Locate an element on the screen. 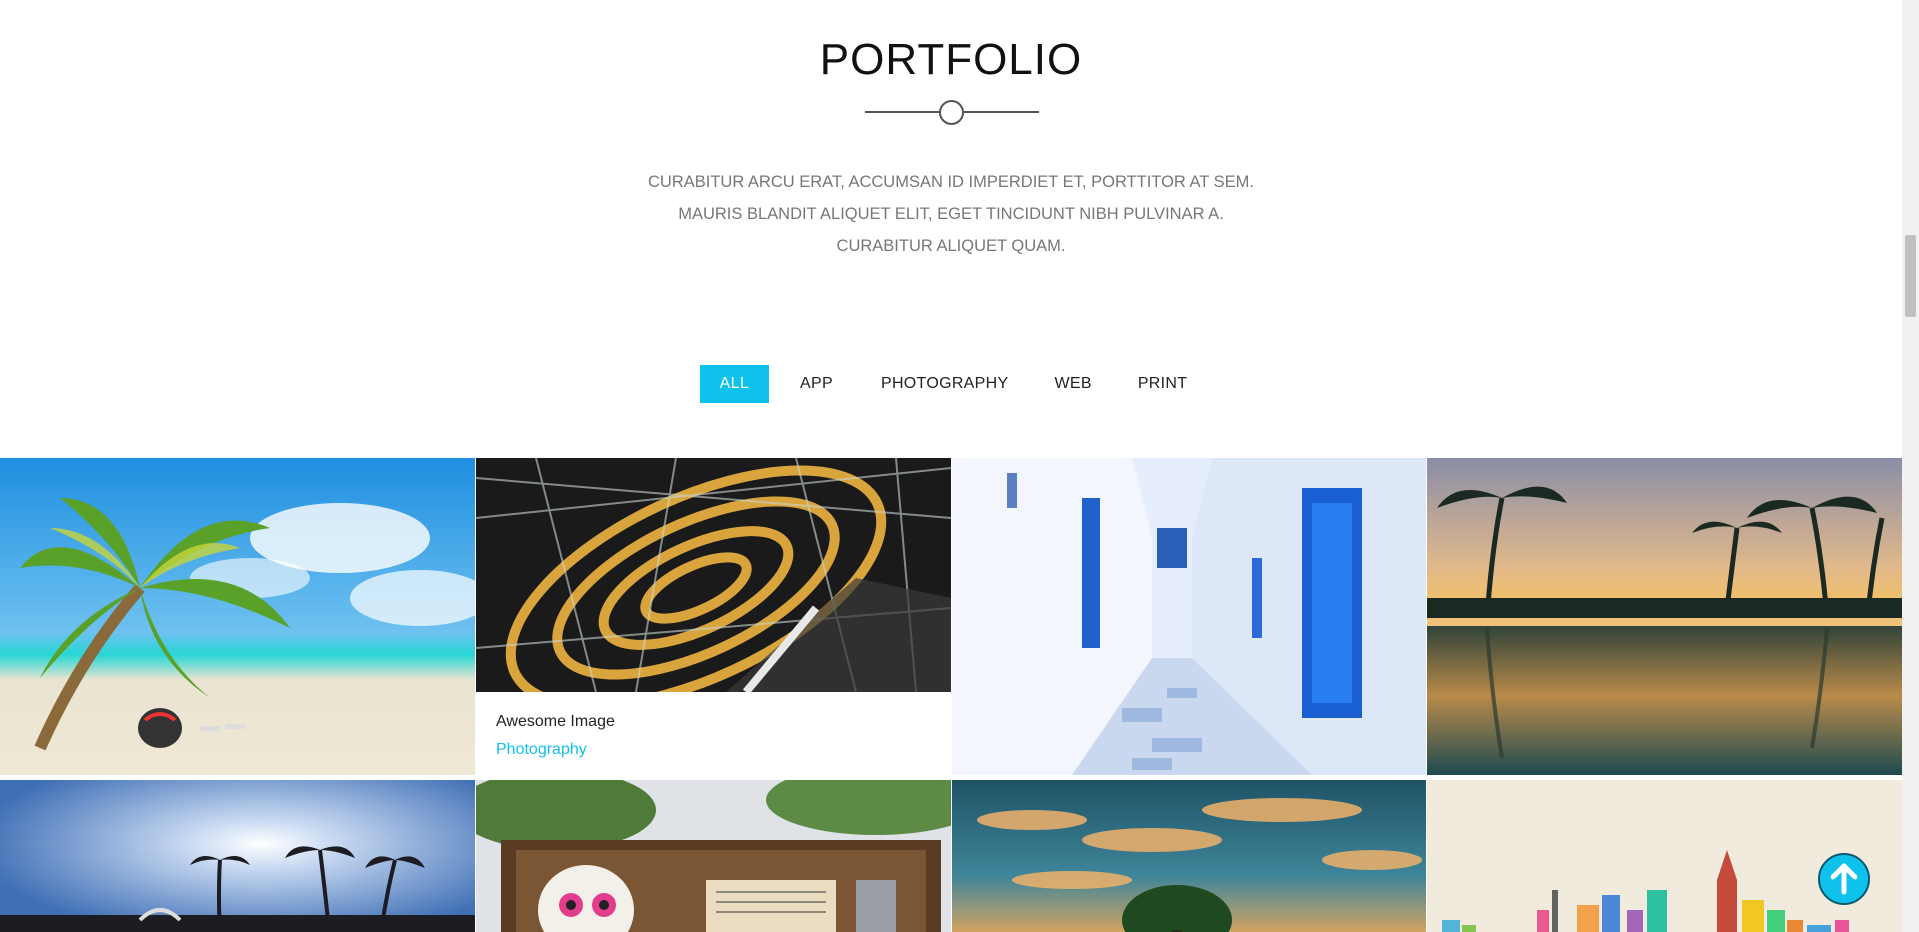 This screenshot has height=932, width=1919. divider-line-left is located at coordinates (902, 112).